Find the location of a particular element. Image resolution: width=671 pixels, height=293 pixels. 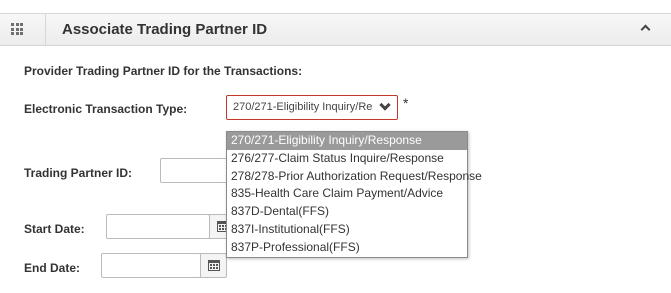

trading-partner-id-input is located at coordinates (195, 170).